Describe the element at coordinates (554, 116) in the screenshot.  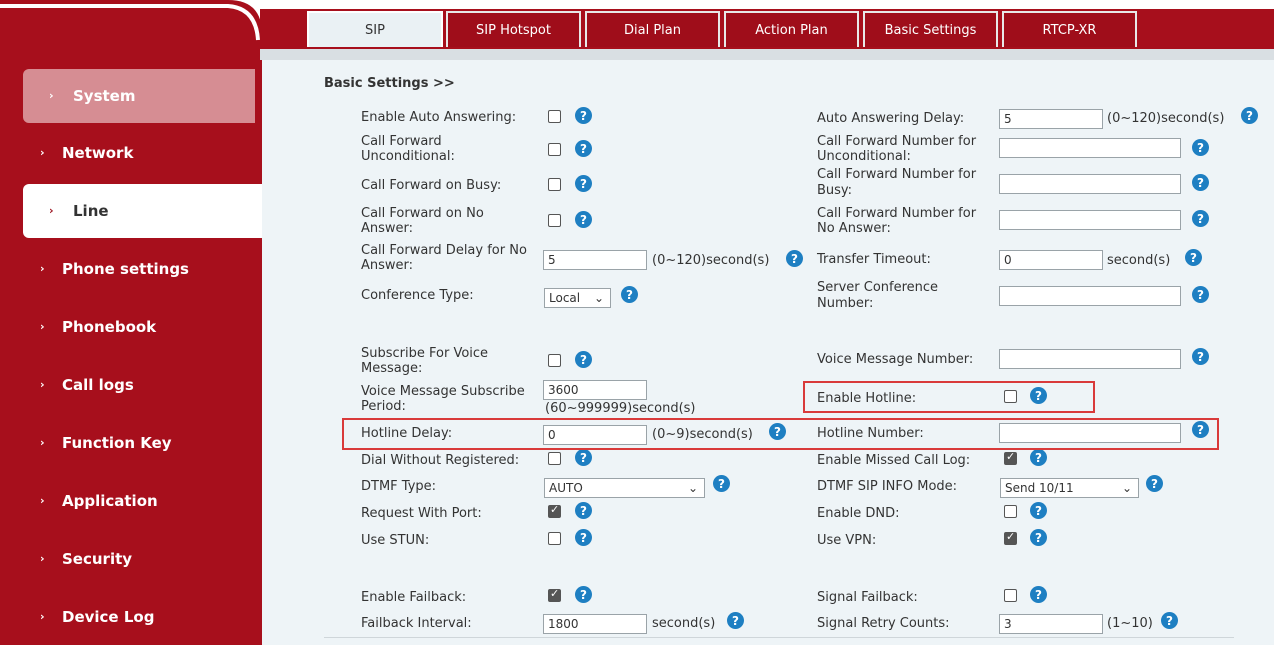
I see `enable-auto-answering-checkbox` at that location.